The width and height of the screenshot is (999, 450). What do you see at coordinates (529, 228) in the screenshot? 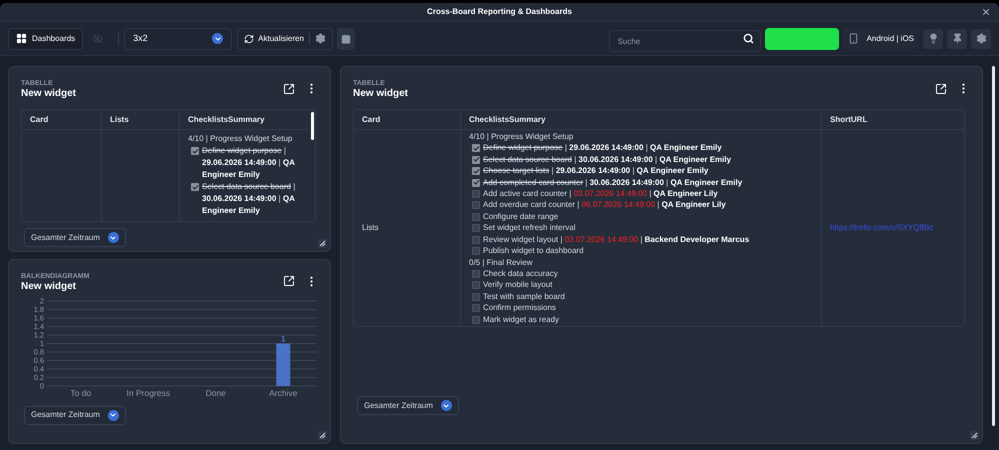
I see `checklist-item: Set widget refresh interval` at bounding box center [529, 228].